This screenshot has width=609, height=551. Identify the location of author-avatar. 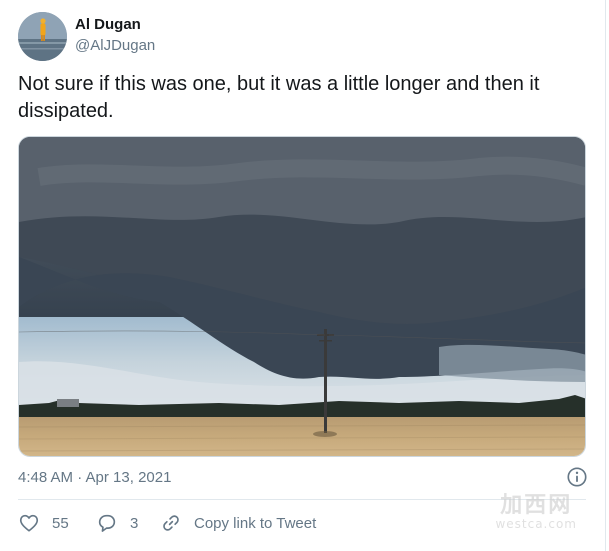
(42, 36).